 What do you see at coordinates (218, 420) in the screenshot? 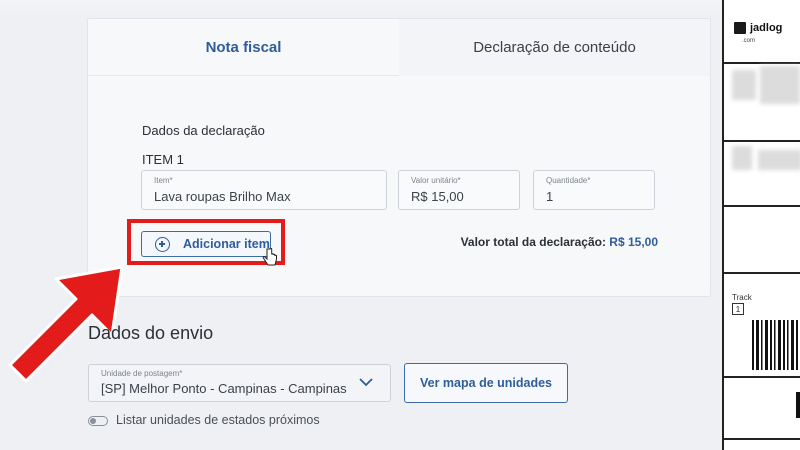
I see `nearby-states-label: Listar unidades de estados próximos` at bounding box center [218, 420].